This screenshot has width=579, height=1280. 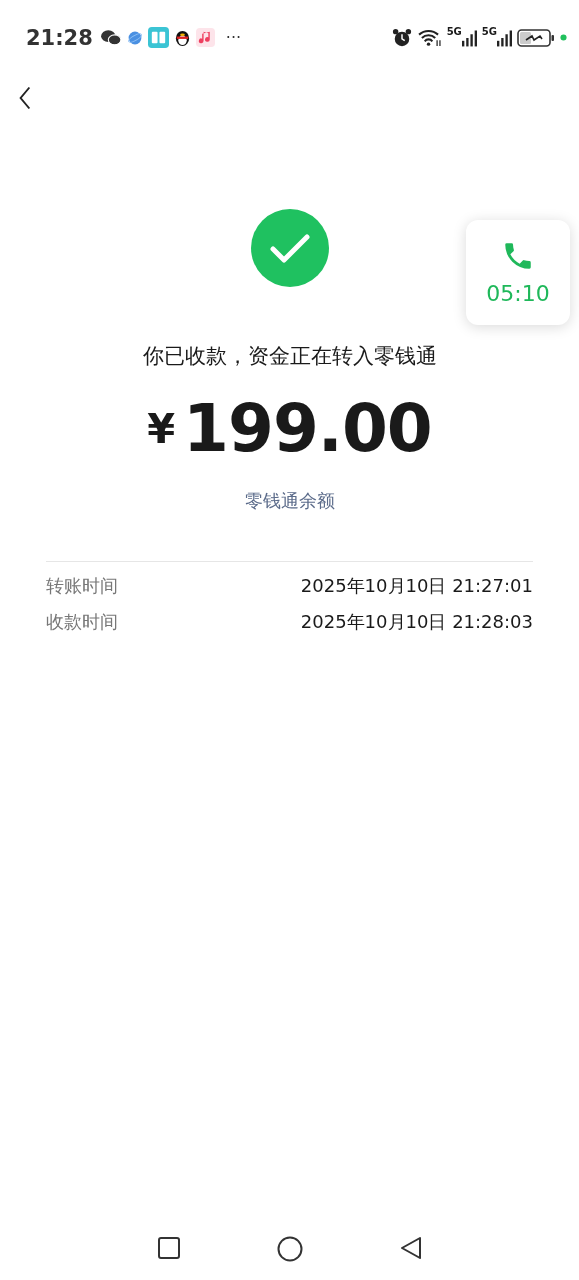 What do you see at coordinates (289, 501) in the screenshot?
I see `balance-link: 零钱通余额` at bounding box center [289, 501].